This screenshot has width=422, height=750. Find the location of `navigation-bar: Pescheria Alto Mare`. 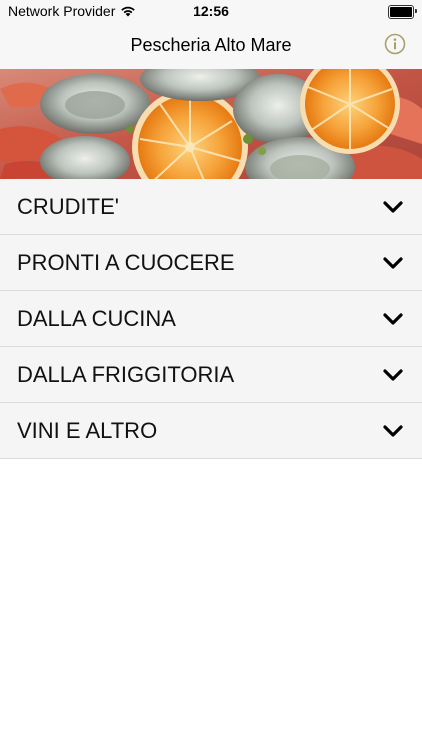

navigation-bar: Pescheria Alto Mare is located at coordinates (211, 45).